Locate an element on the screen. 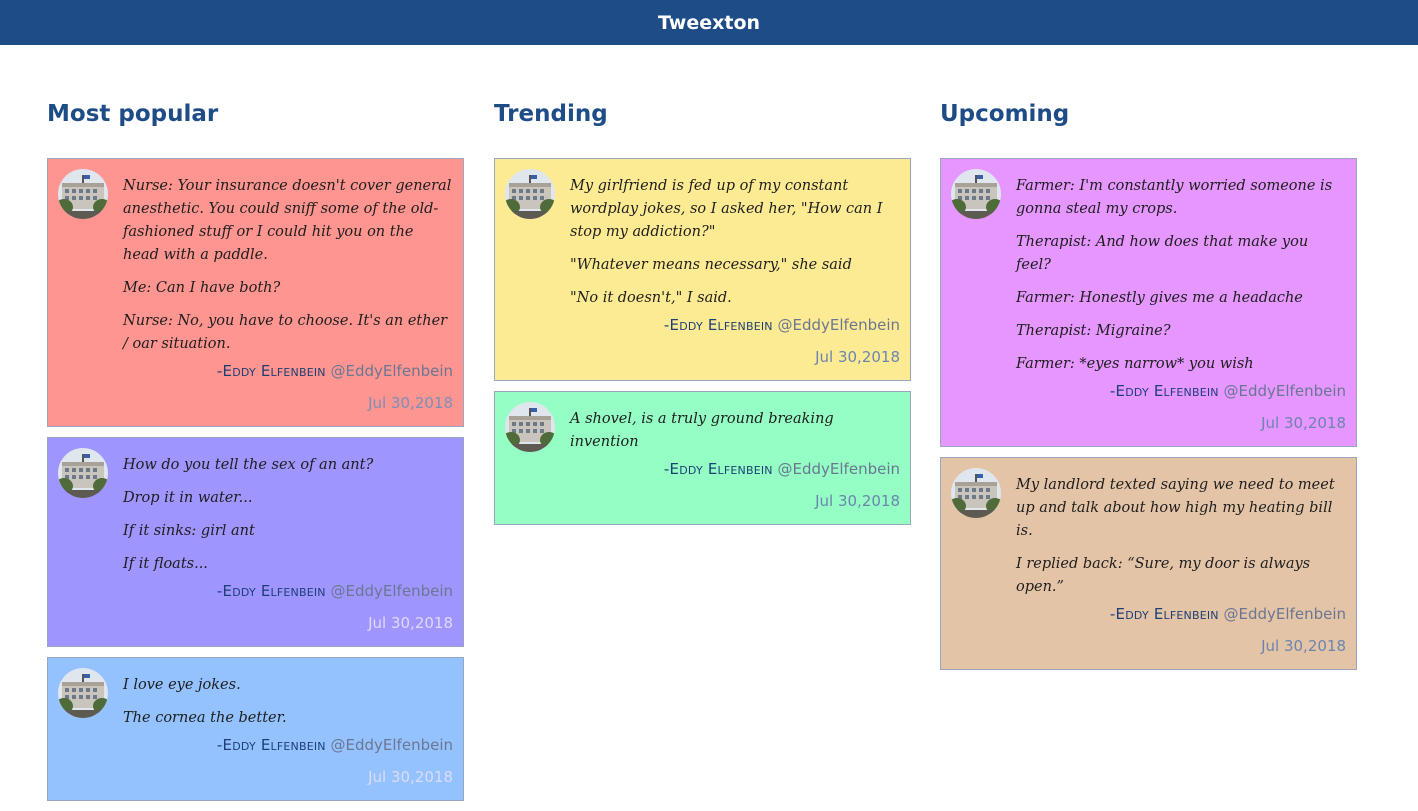 The height and width of the screenshot is (811, 1418). tweet-text: "Whatever means necessary," she said is located at coordinates (711, 265).